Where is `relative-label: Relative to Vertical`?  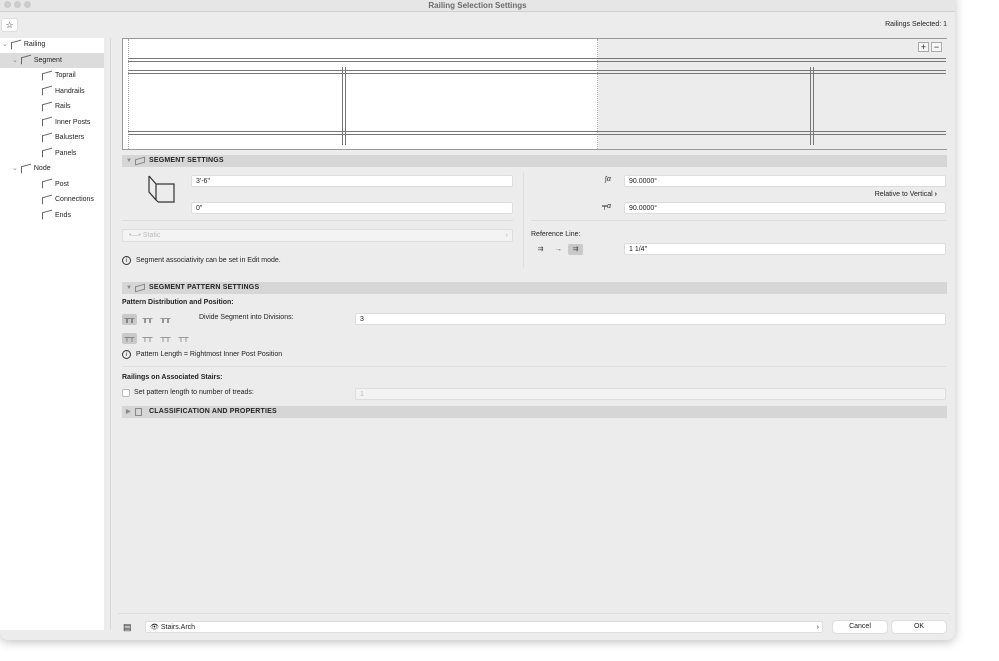
relative-label: Relative to Vertical is located at coordinates (903, 194).